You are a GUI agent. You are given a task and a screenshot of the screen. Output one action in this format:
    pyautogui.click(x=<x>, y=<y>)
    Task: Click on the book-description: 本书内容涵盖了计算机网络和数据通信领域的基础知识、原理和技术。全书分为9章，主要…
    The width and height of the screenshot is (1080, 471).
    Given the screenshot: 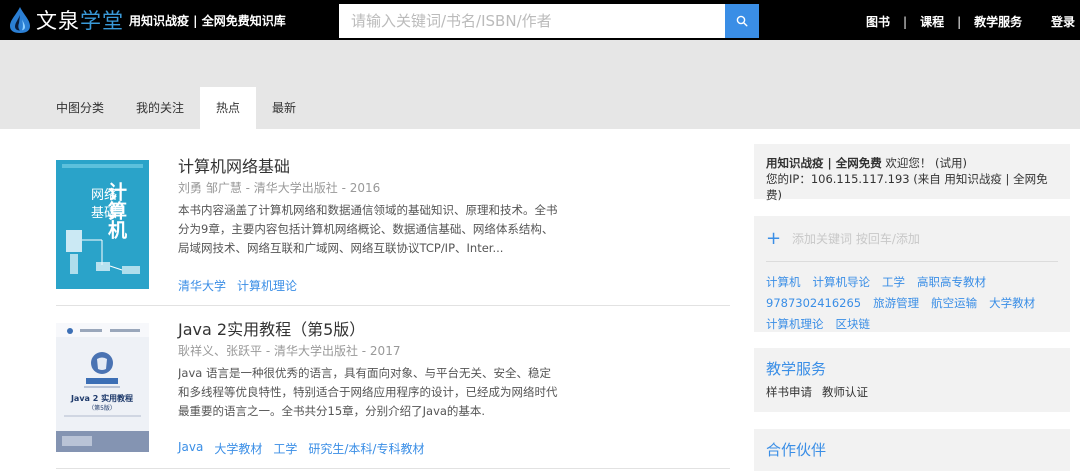 What is the action you would take?
    pyautogui.click(x=368, y=229)
    